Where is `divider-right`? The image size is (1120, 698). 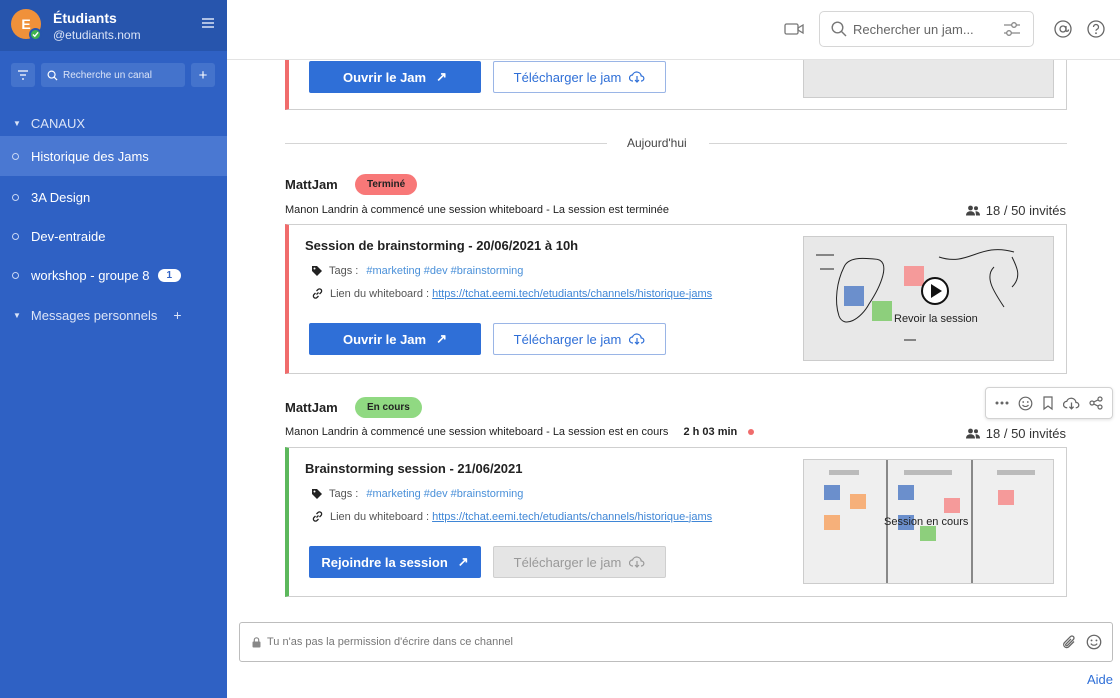
divider-right is located at coordinates (888, 143).